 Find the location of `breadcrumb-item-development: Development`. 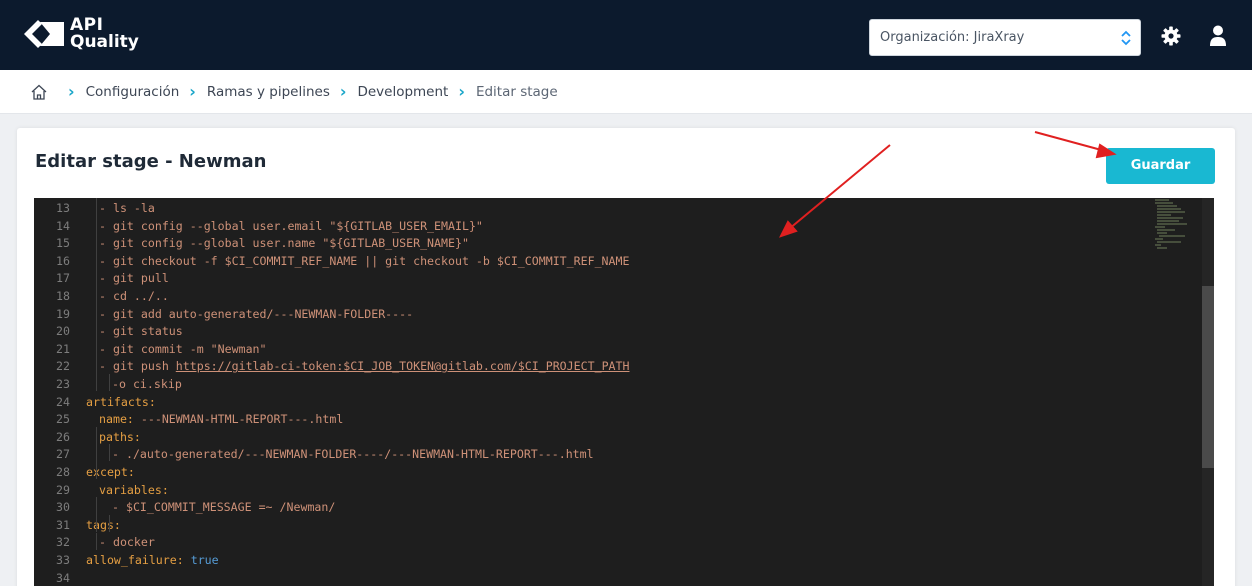

breadcrumb-item-development: Development is located at coordinates (402, 92).